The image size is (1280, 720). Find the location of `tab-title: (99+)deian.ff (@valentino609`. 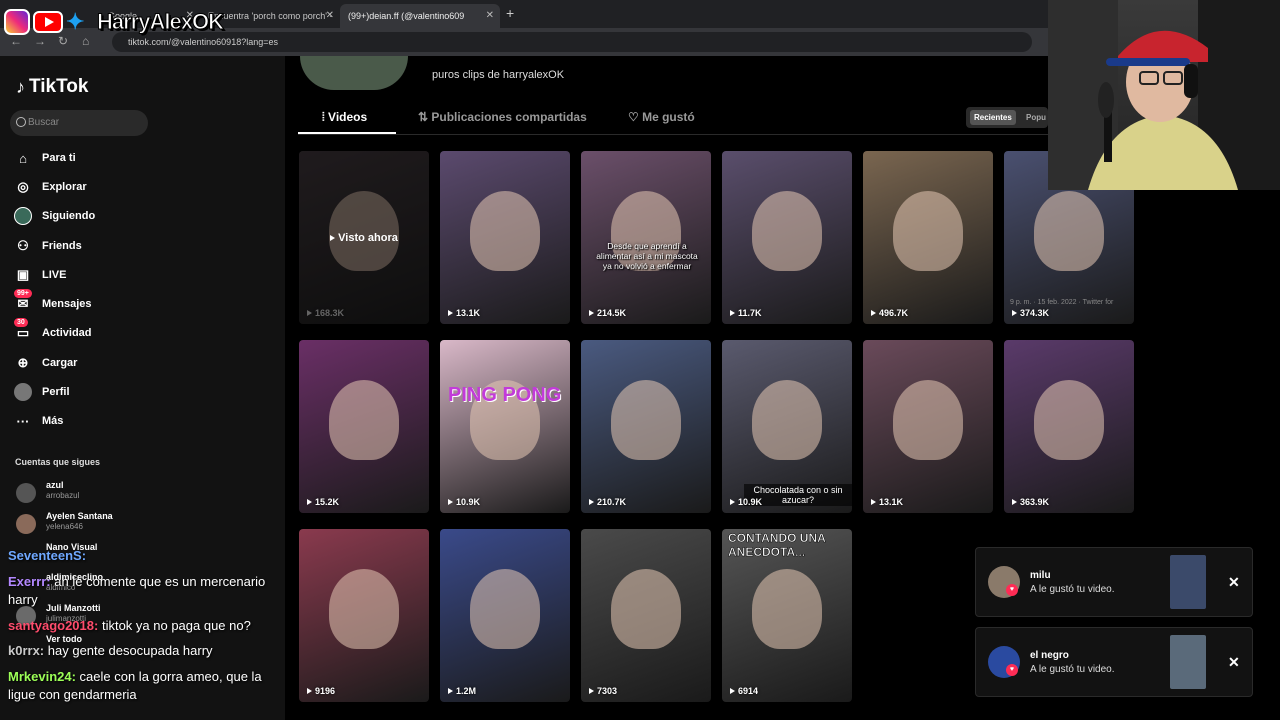

tab-title: (99+)deian.ff (@valentino609 is located at coordinates (406, 16).